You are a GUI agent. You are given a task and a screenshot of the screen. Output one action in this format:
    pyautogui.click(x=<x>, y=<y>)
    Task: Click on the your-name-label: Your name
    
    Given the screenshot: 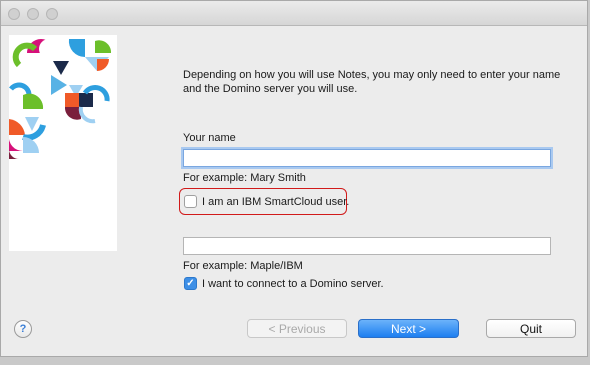 What is the action you would take?
    pyautogui.click(x=209, y=138)
    